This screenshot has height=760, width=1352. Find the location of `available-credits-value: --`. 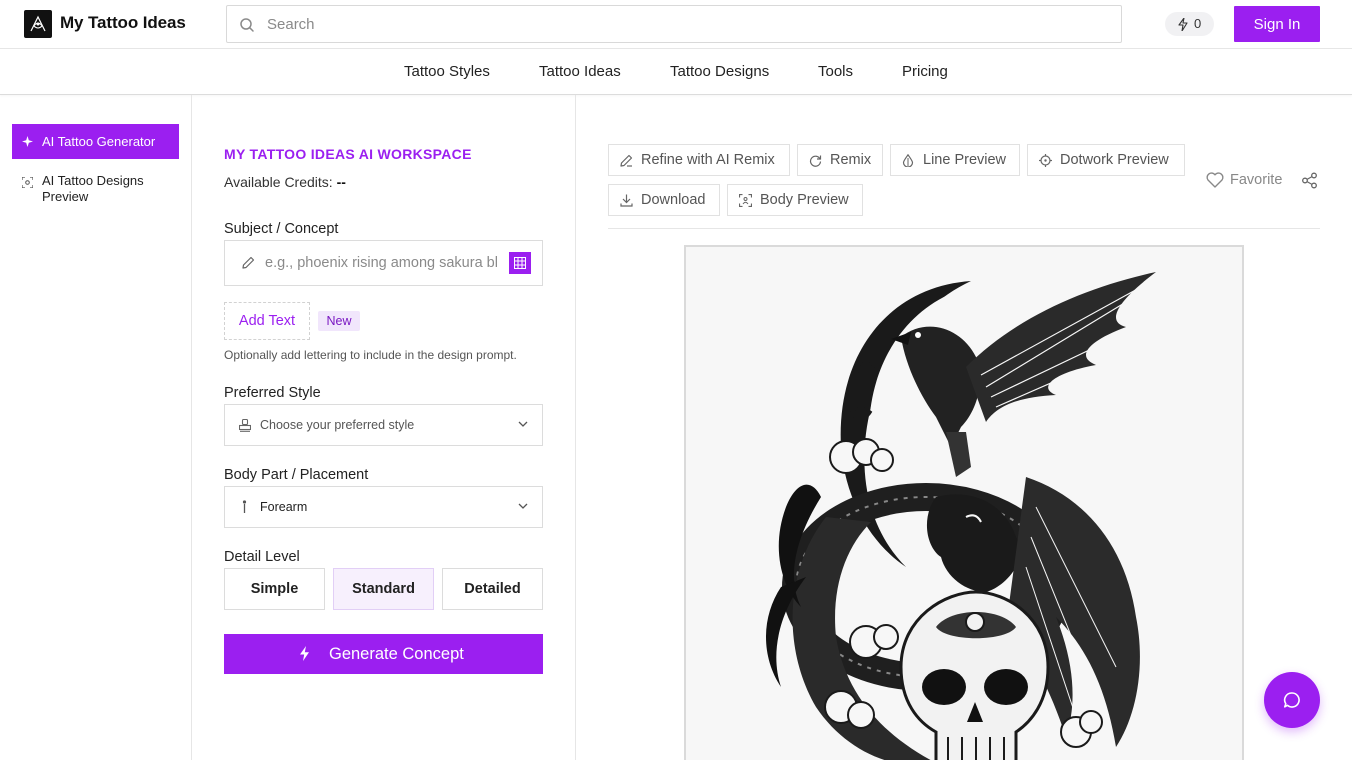

available-credits-value: -- is located at coordinates (341, 182).